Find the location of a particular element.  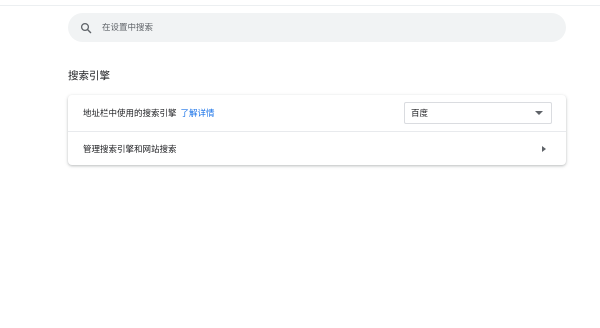

search-input is located at coordinates (312, 27).